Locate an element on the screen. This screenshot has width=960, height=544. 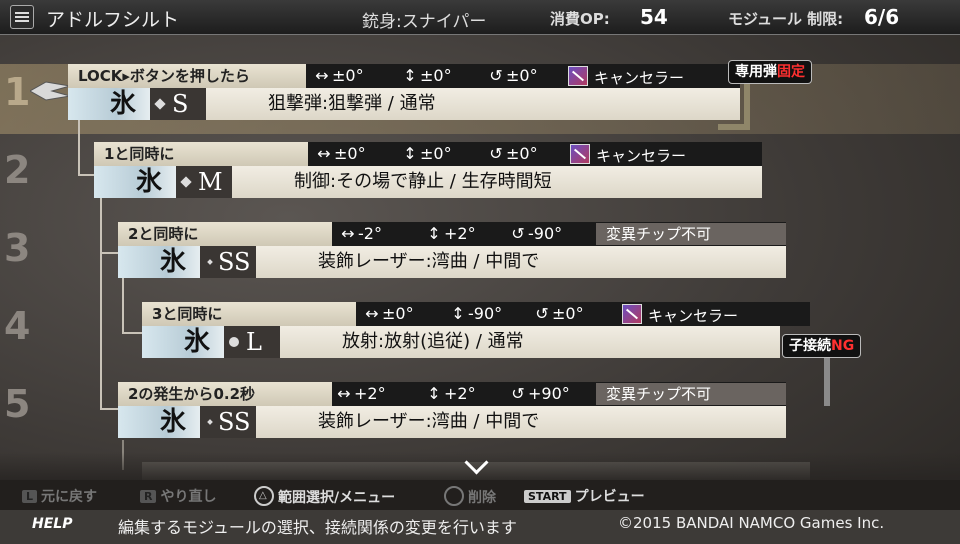
selection-cursor-icon is located at coordinates (50, 91).